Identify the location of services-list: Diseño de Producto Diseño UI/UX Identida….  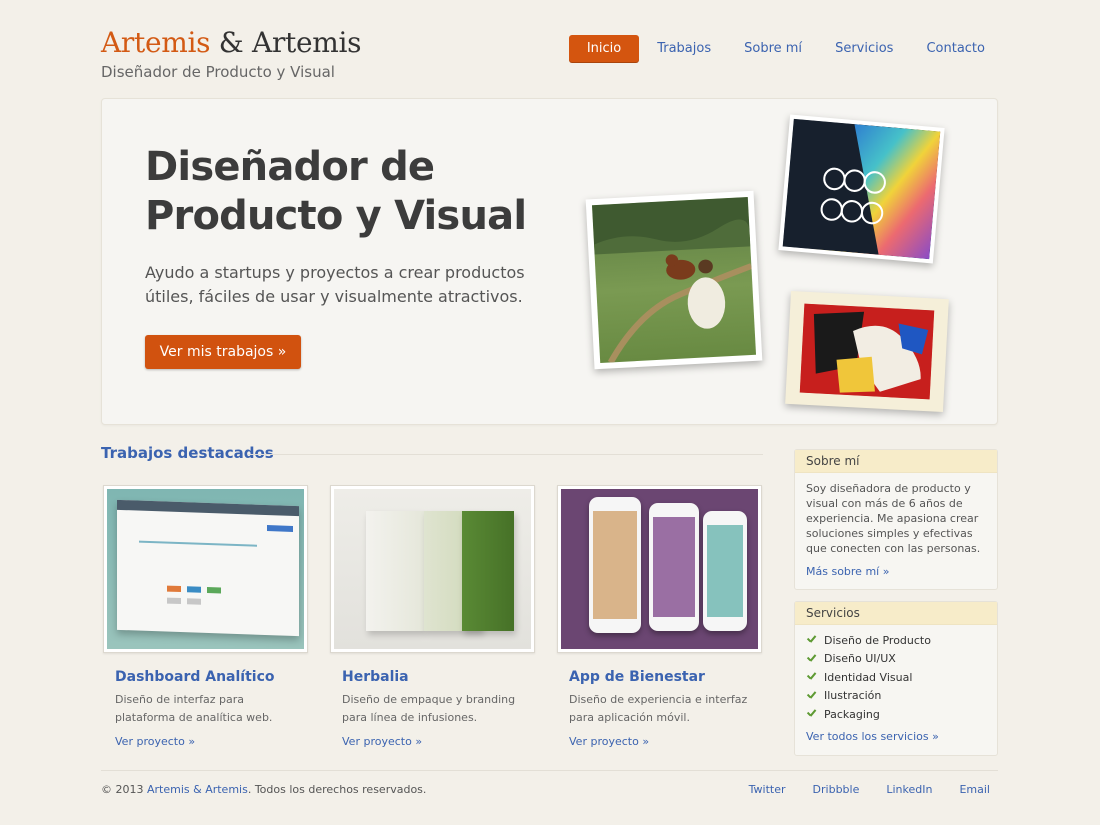
(896, 677).